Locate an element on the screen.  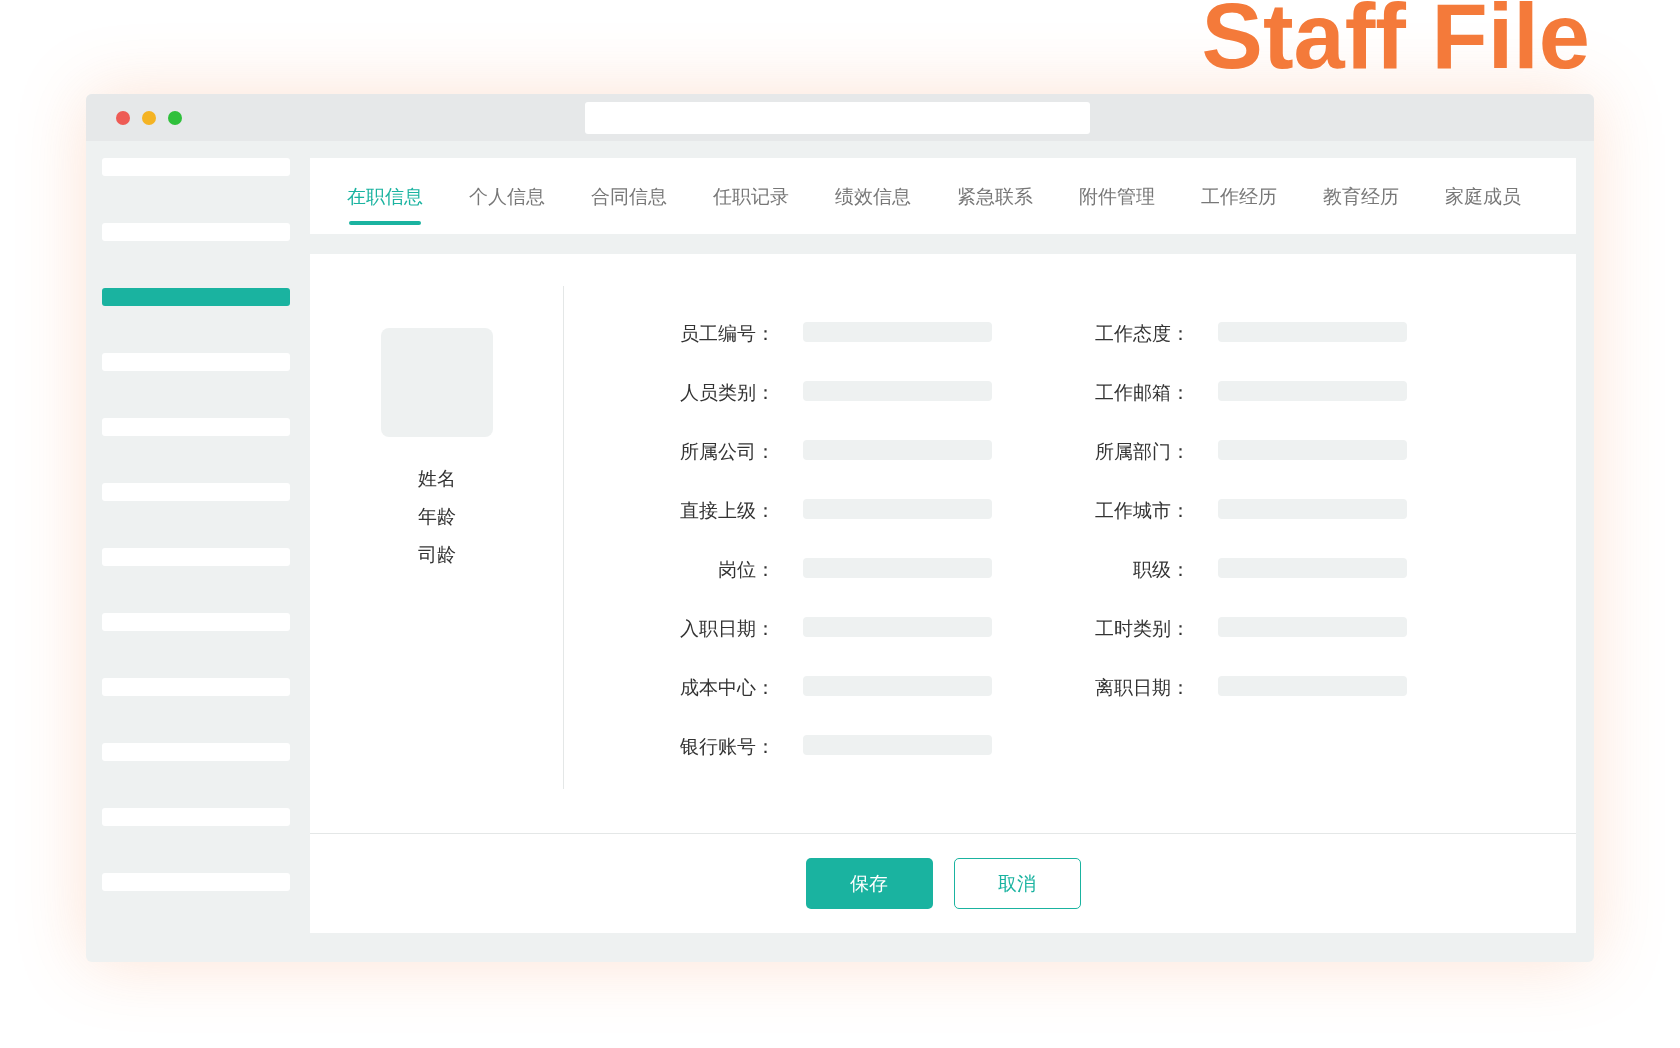
field-label: 岗位： is located at coordinates (746, 569).